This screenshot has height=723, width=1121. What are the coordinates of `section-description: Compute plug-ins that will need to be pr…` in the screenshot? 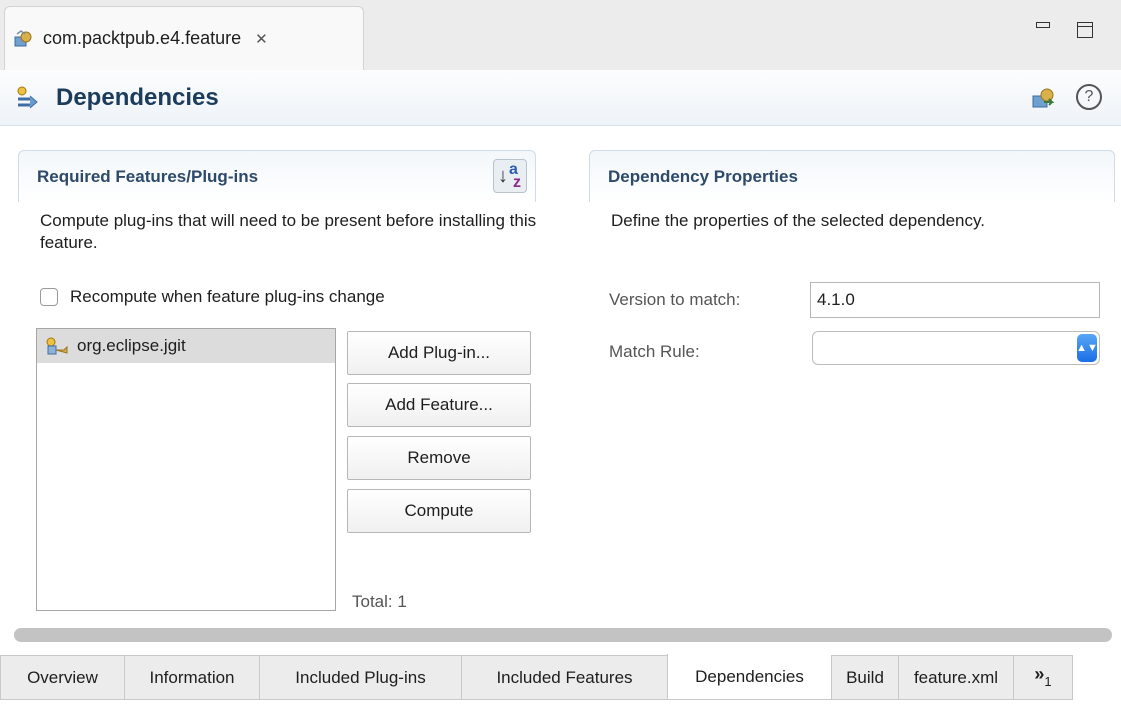 It's located at (288, 231).